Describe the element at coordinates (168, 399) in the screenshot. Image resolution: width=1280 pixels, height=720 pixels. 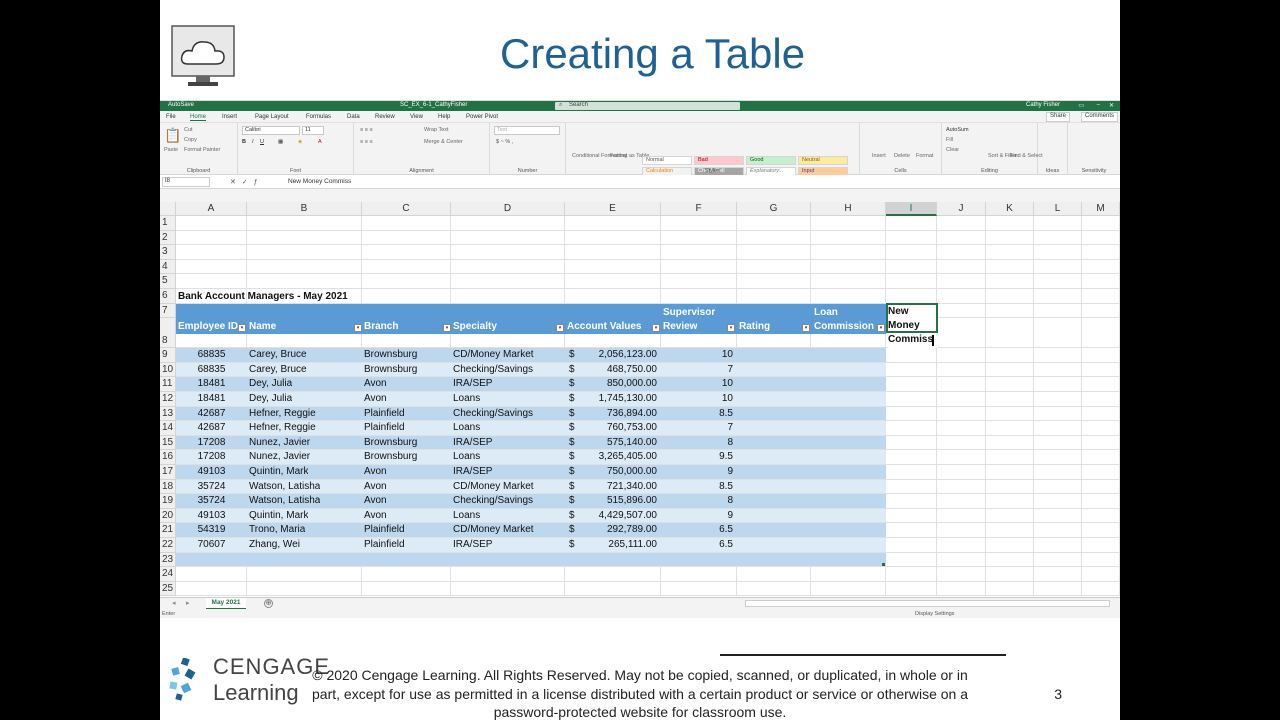
I see `row-header-12: 12` at that location.